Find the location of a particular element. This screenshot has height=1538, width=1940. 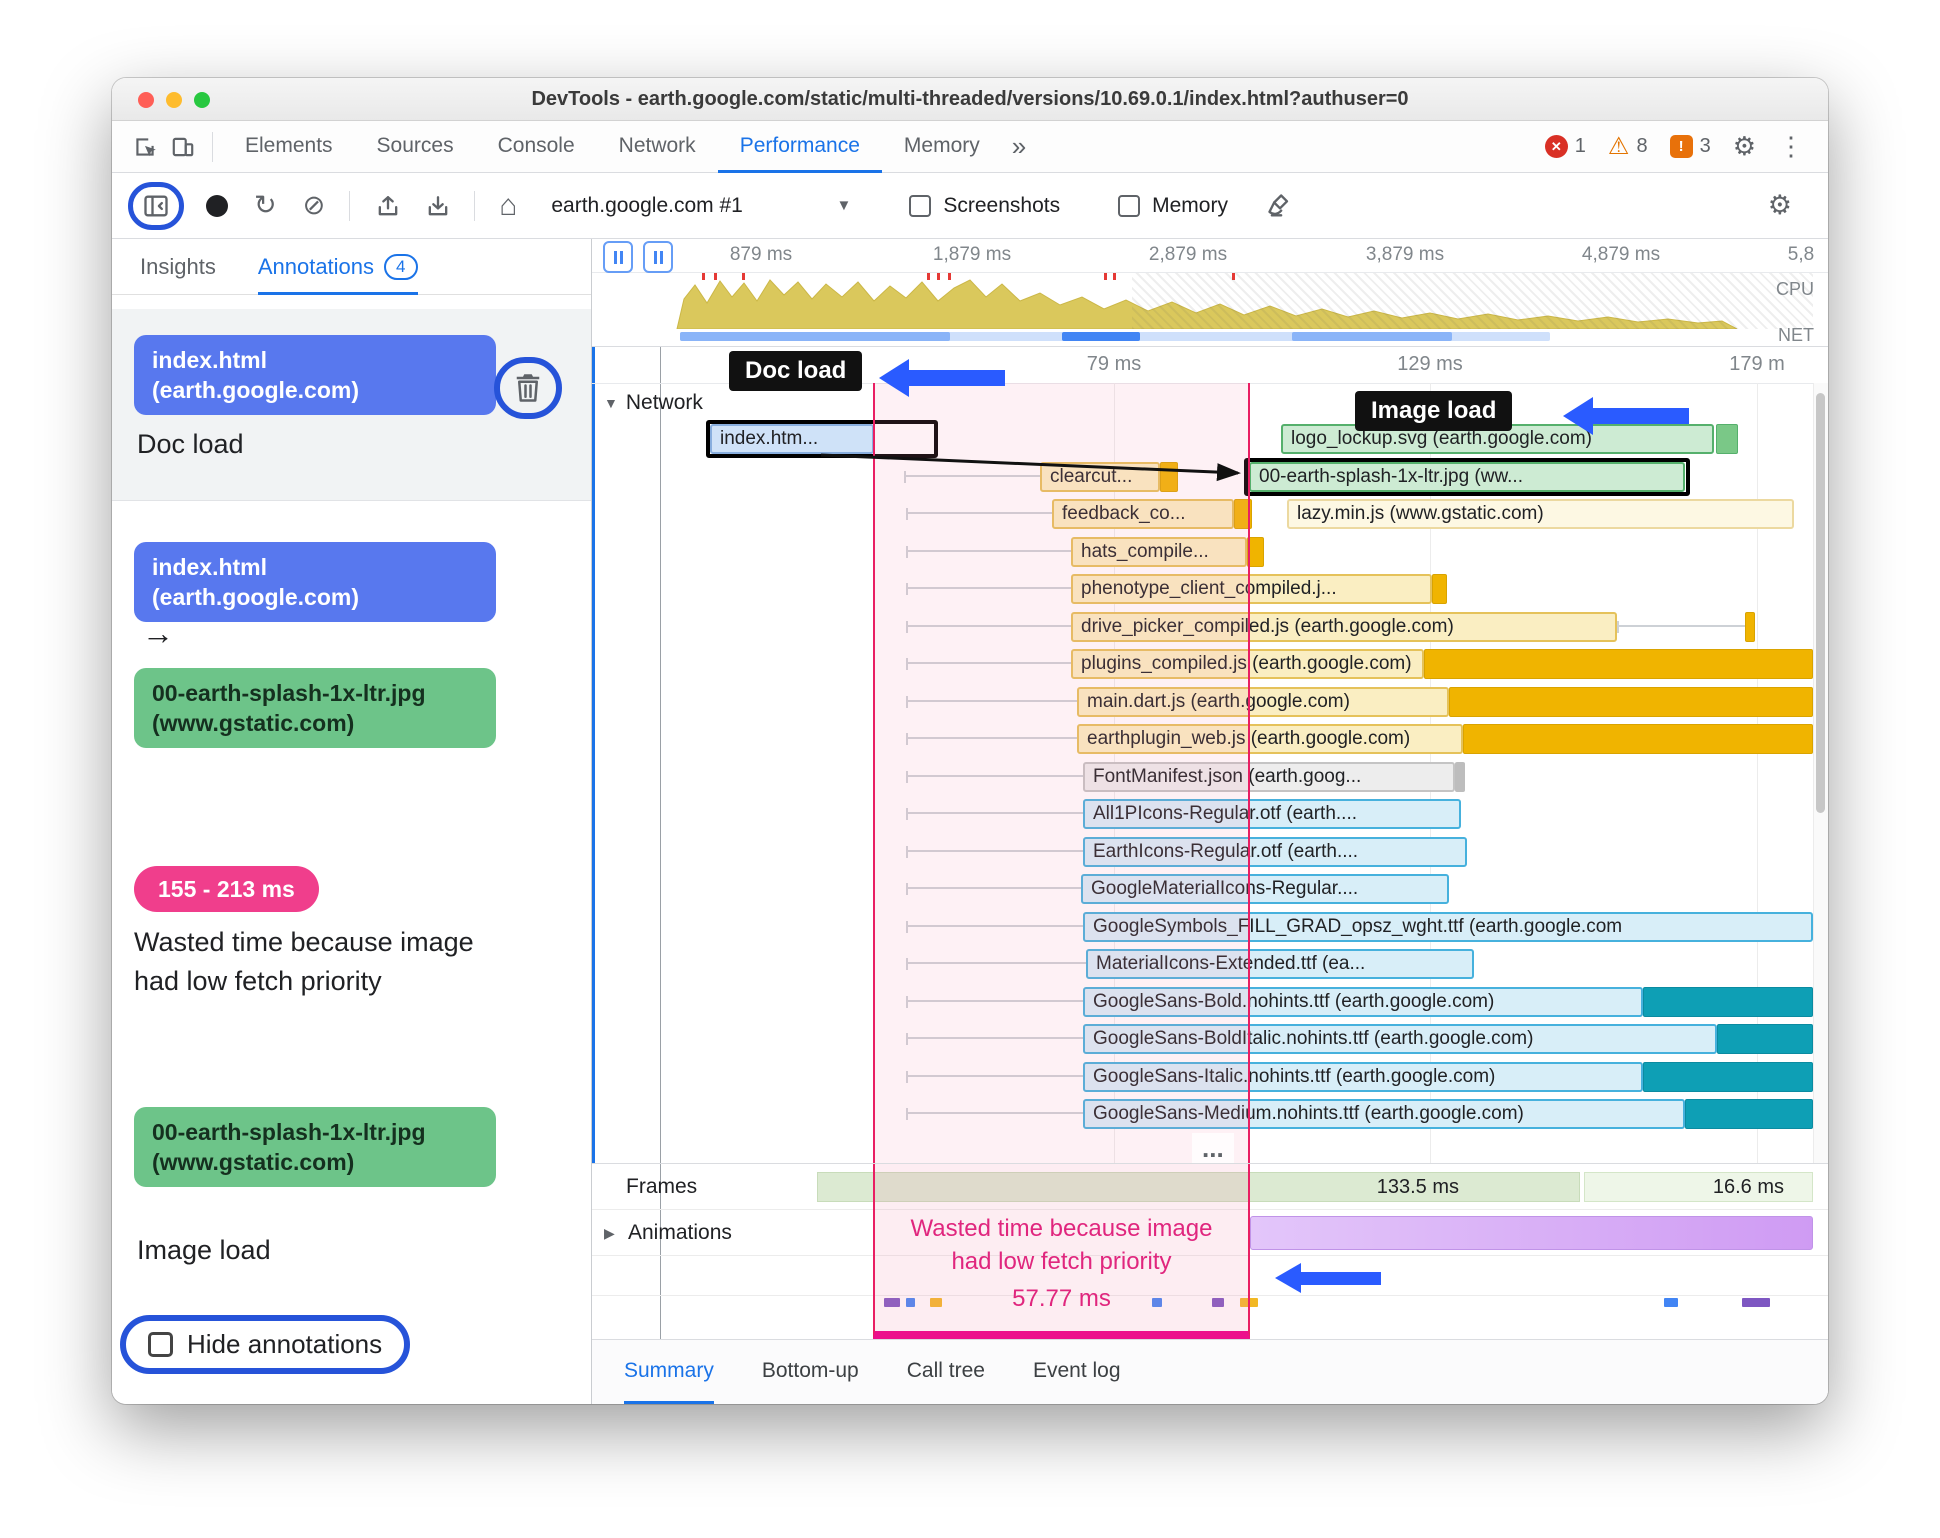

waterfall-scrollbar is located at coordinates (1820, 773).